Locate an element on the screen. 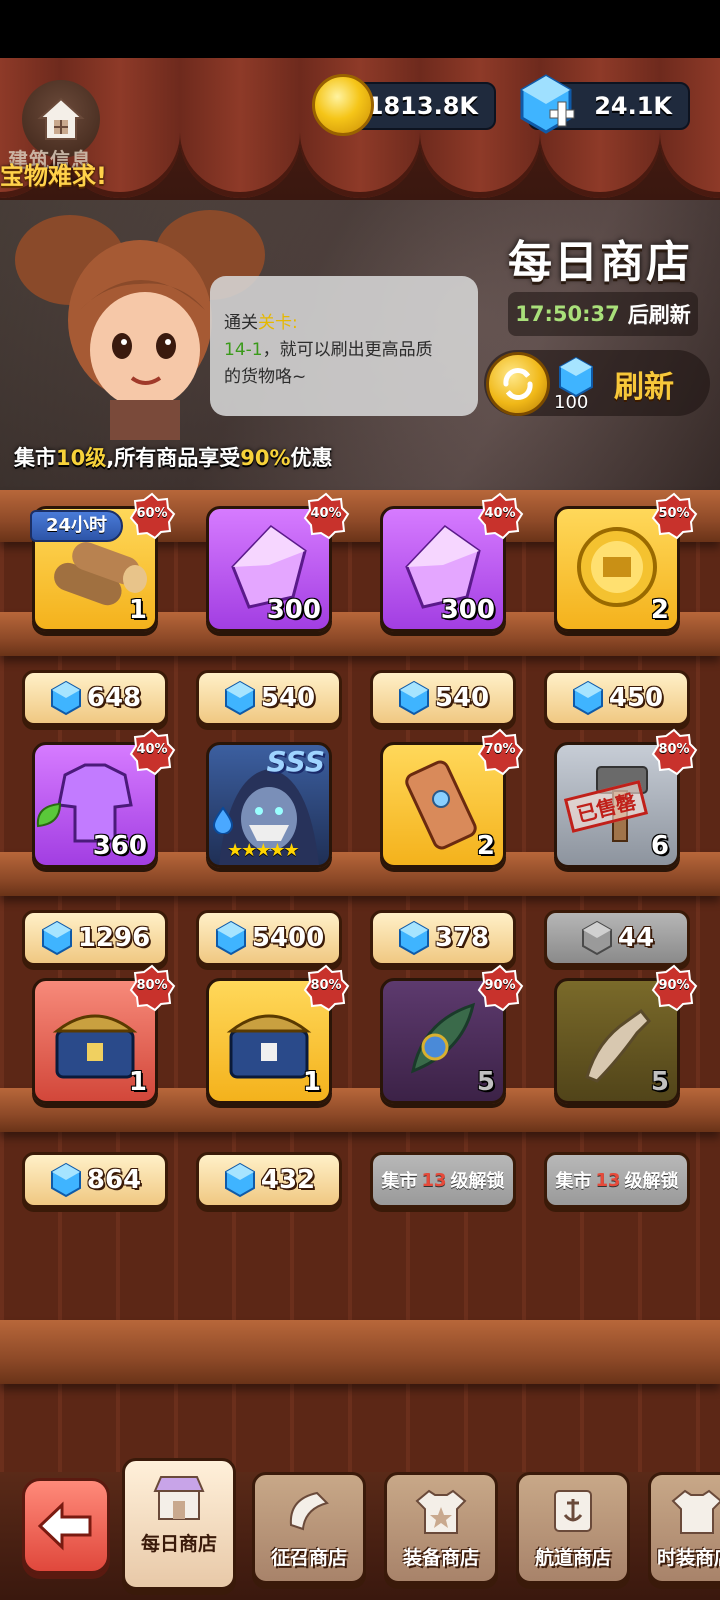  locked-level: 13 is located at coordinates (608, 1180).